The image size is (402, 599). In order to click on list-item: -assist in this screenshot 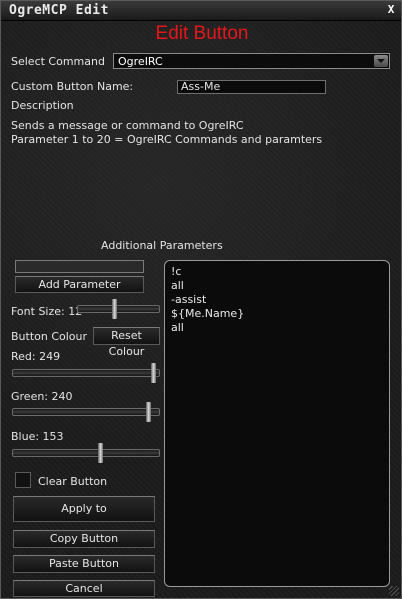, I will do `click(277, 300)`.